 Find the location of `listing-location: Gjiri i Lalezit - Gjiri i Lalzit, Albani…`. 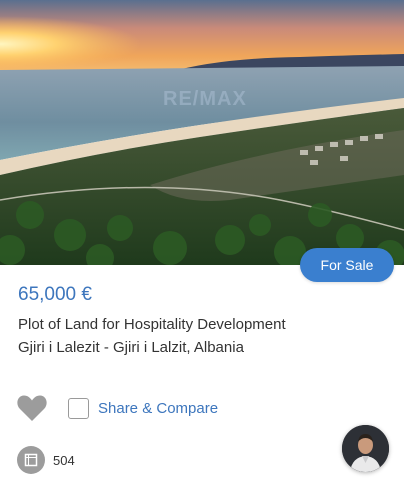

listing-location: Gjiri i Lalezit - Gjiri i Lalzit, Albani… is located at coordinates (131, 347).